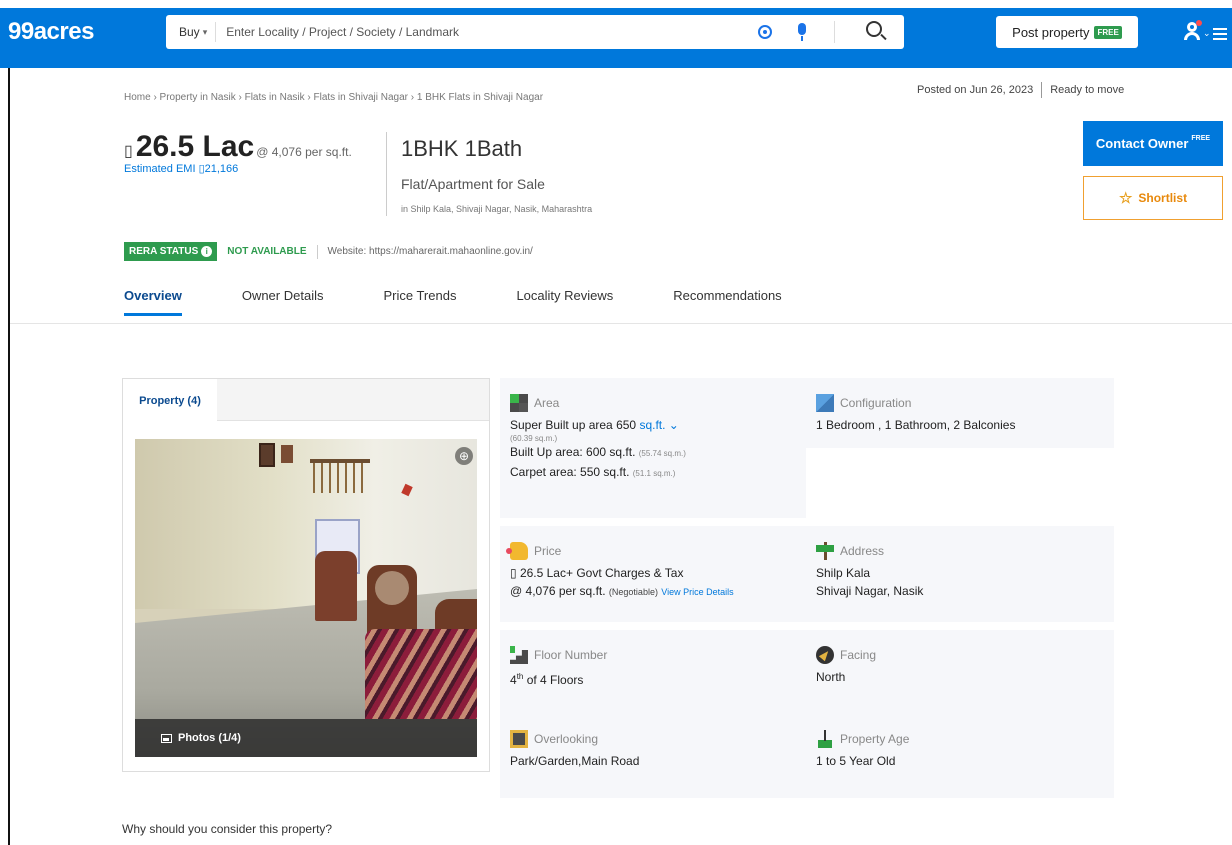 The width and height of the screenshot is (1232, 845). I want to click on user-account-icon, so click(1193, 30).